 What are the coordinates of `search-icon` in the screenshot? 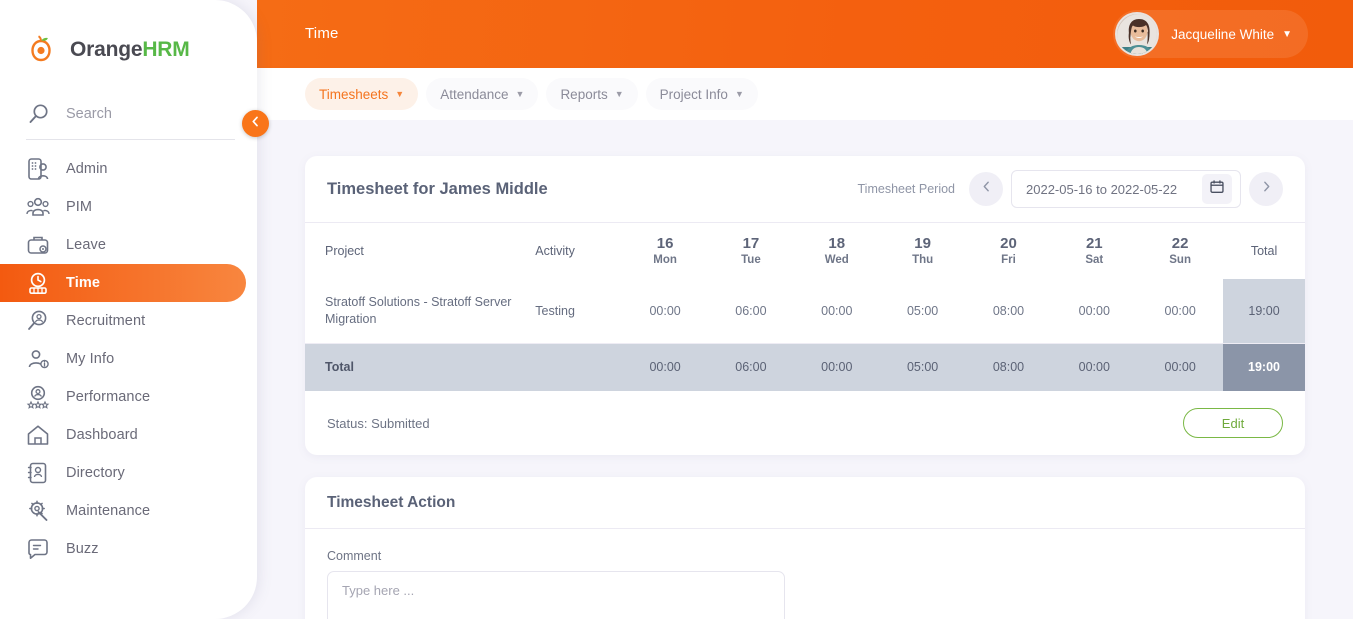 It's located at (39, 114).